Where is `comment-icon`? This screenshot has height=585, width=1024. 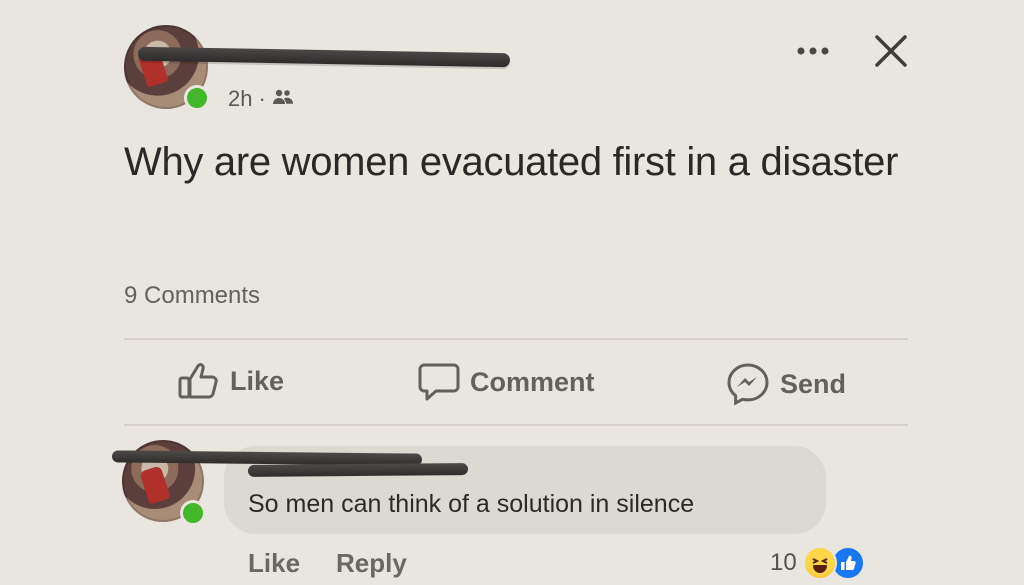
comment-icon is located at coordinates (439, 382).